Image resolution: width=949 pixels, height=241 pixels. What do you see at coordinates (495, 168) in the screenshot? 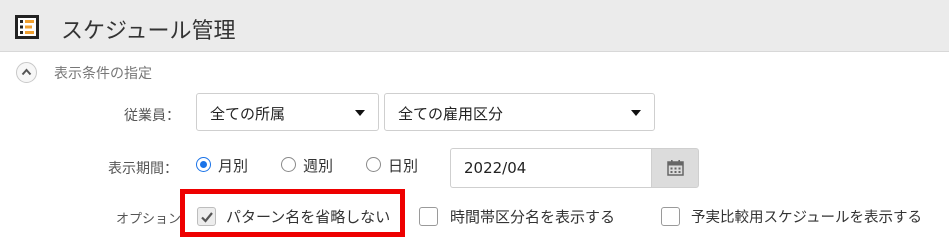
I see `month-input-value: 2022/04` at bounding box center [495, 168].